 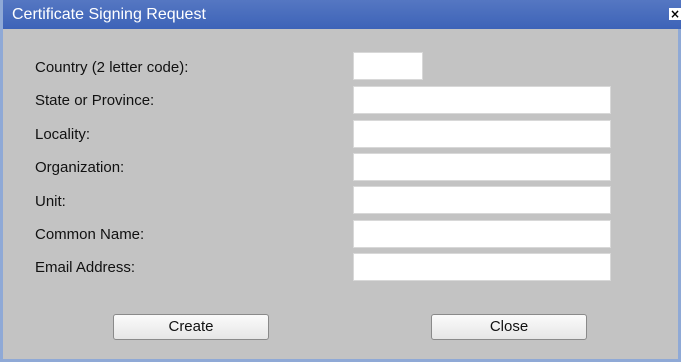 I want to click on close-icon: ×, so click(x=675, y=14).